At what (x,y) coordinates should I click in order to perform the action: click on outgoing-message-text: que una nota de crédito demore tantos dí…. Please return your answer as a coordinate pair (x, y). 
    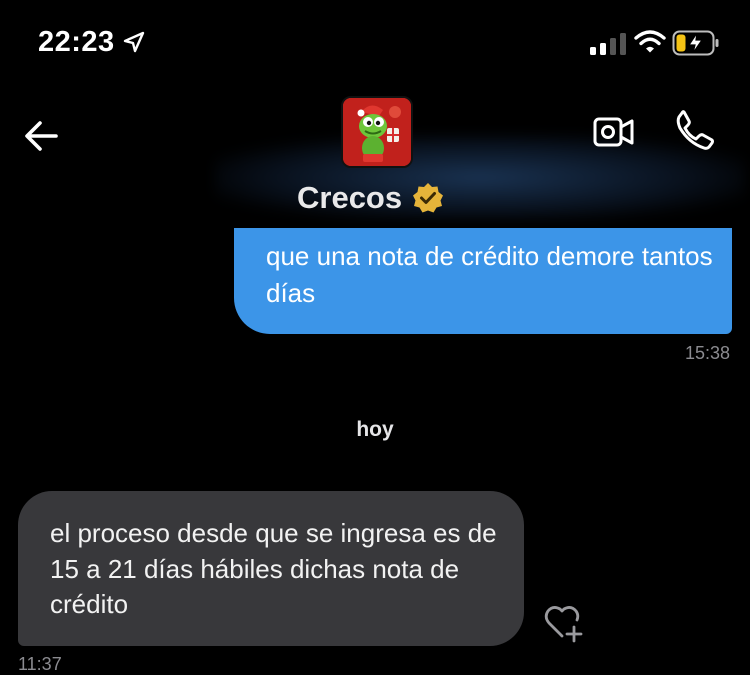
    Looking at the image, I should click on (489, 274).